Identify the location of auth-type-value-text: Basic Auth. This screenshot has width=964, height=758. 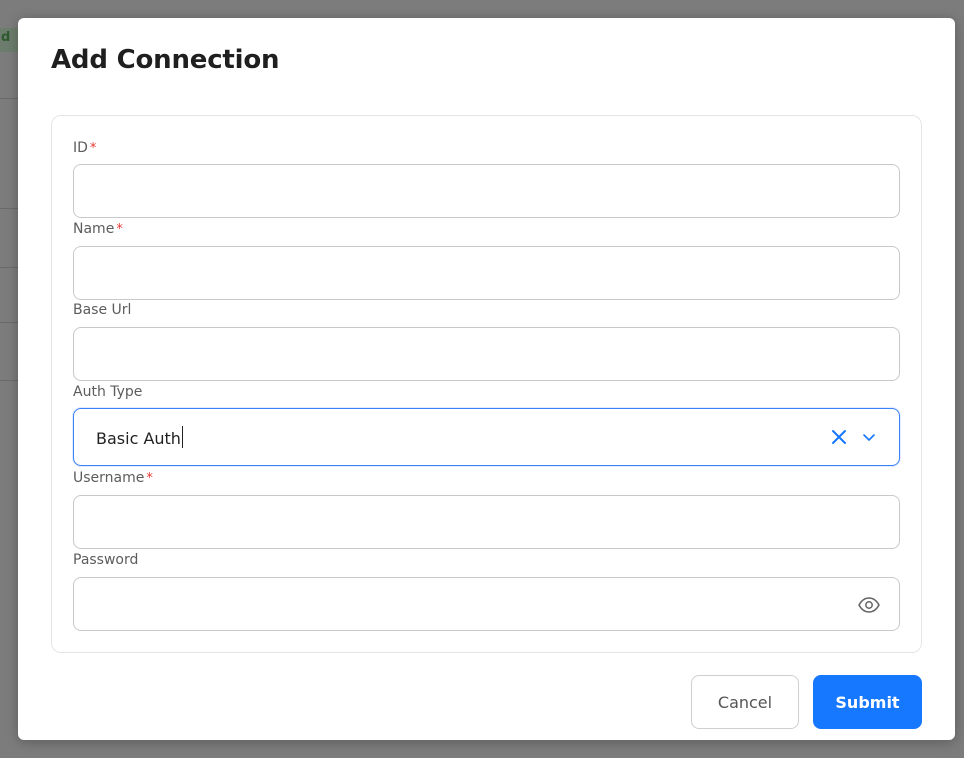
(138, 438).